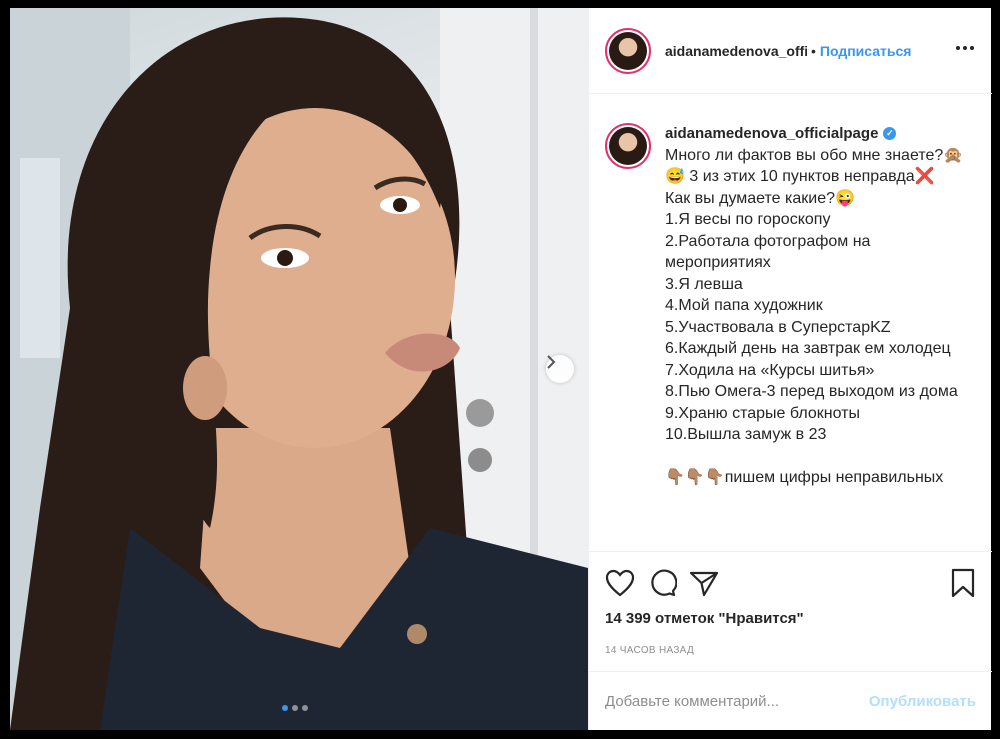 The height and width of the screenshot is (739, 1000). I want to click on caption-item: 5.Участвовала в СуперстарKZ, so click(778, 327).